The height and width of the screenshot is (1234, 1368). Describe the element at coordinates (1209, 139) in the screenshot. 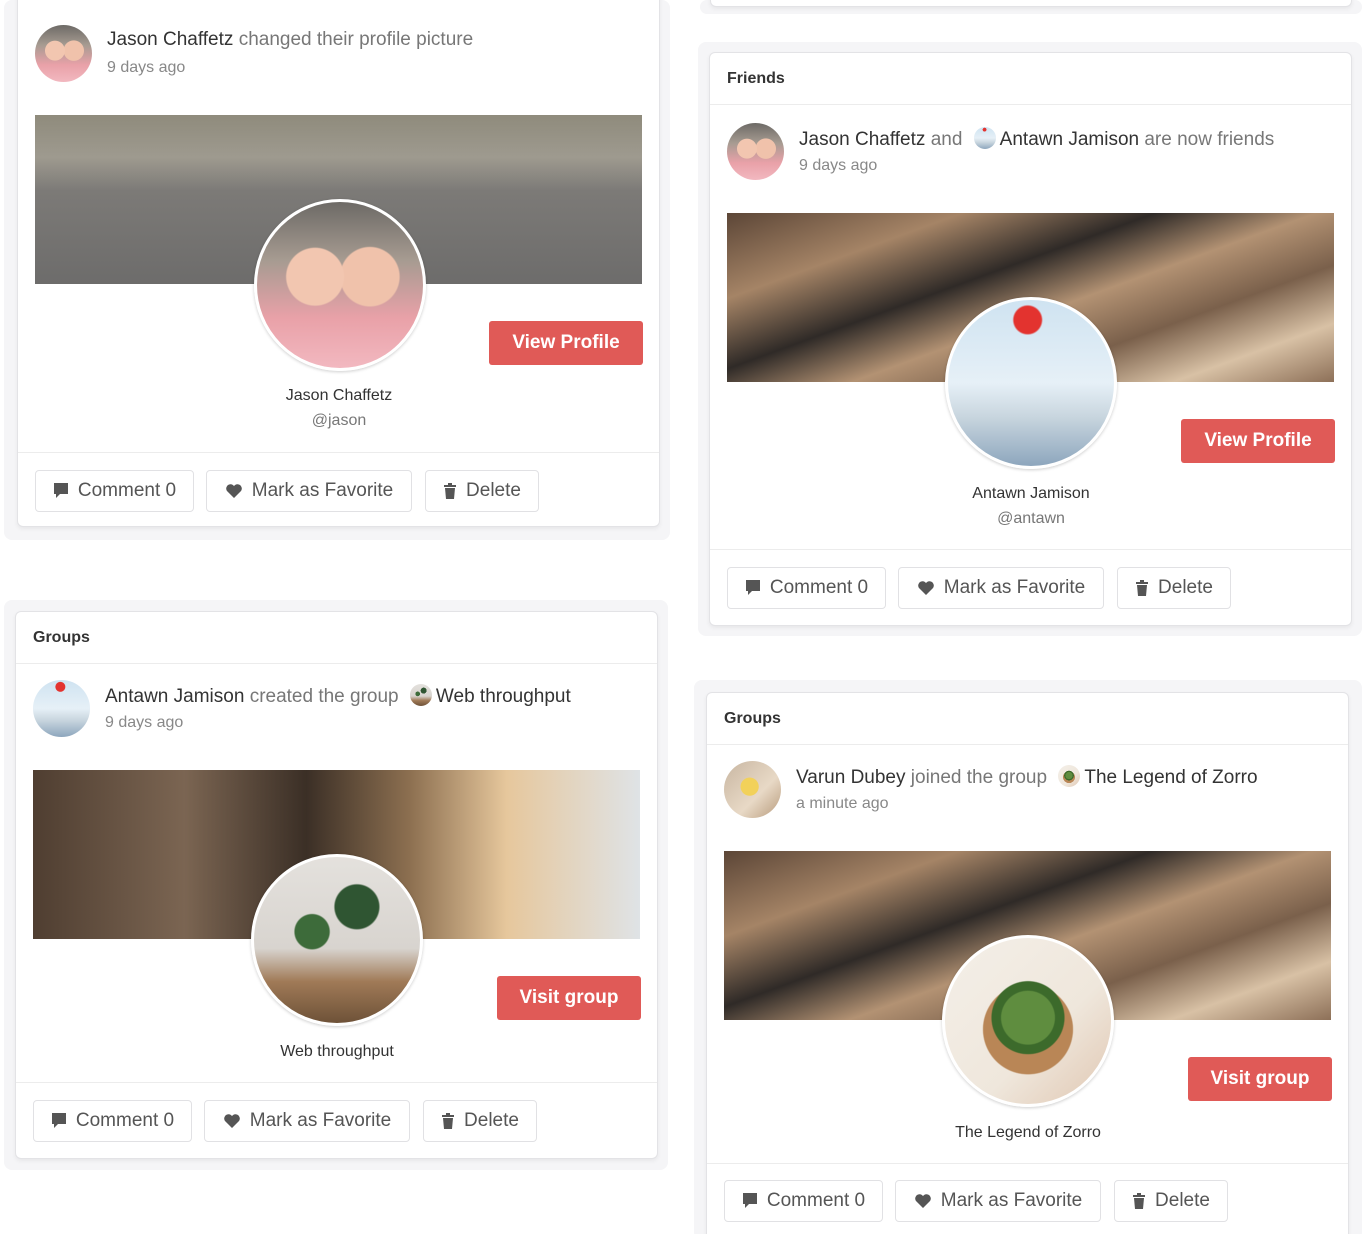

I see `activity-suffix: are now friends` at that location.